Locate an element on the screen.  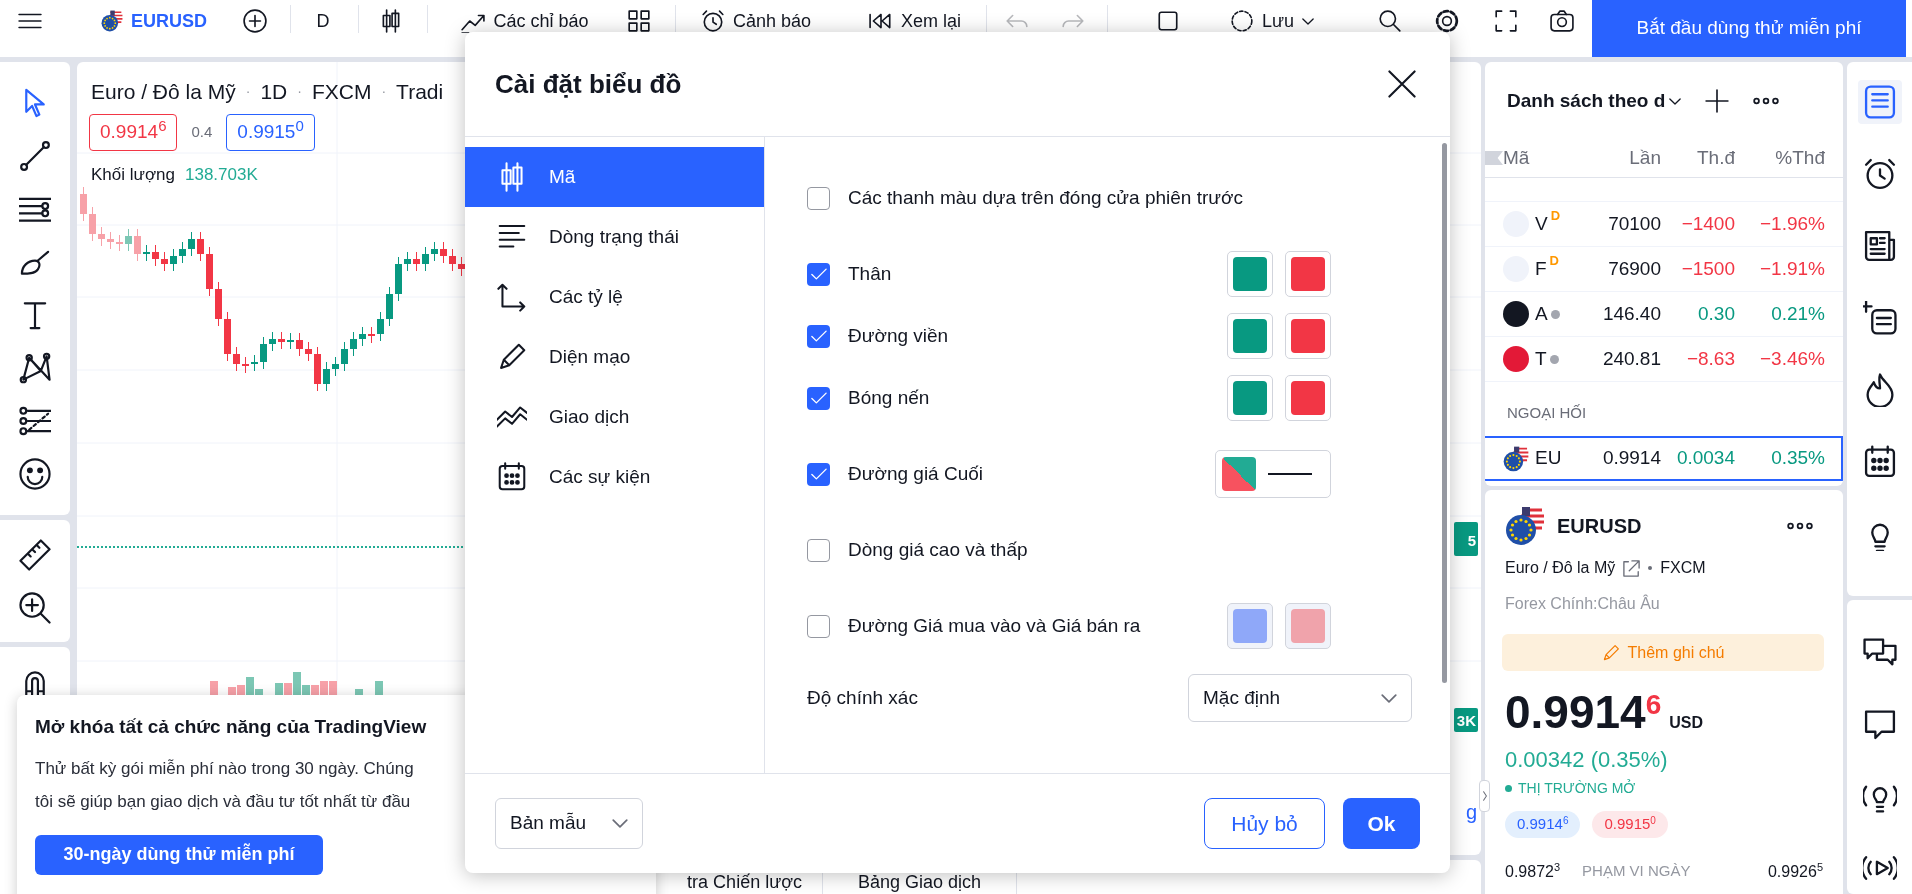
buy-price: 0.9915$^{0}$ is located at coordinates (270, 132).